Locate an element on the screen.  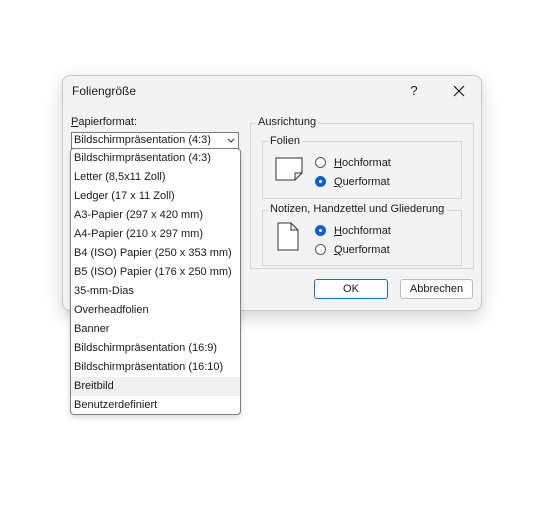
slides-landscape-radio is located at coordinates (320, 181).